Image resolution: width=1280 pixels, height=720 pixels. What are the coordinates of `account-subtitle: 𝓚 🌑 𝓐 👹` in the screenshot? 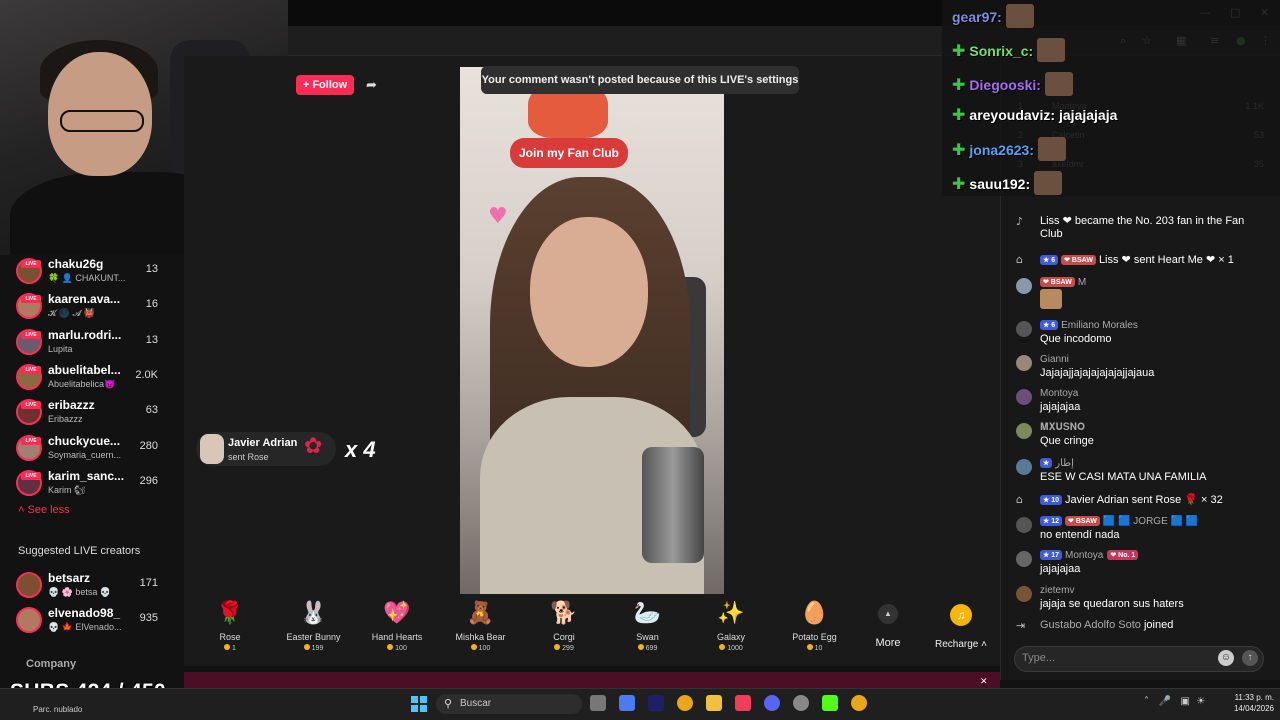 It's located at (71, 313).